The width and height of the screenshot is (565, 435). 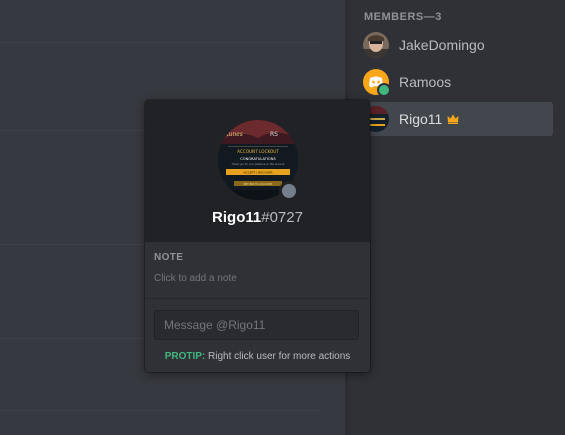 I want to click on discriminator: #0727, so click(x=282, y=217).